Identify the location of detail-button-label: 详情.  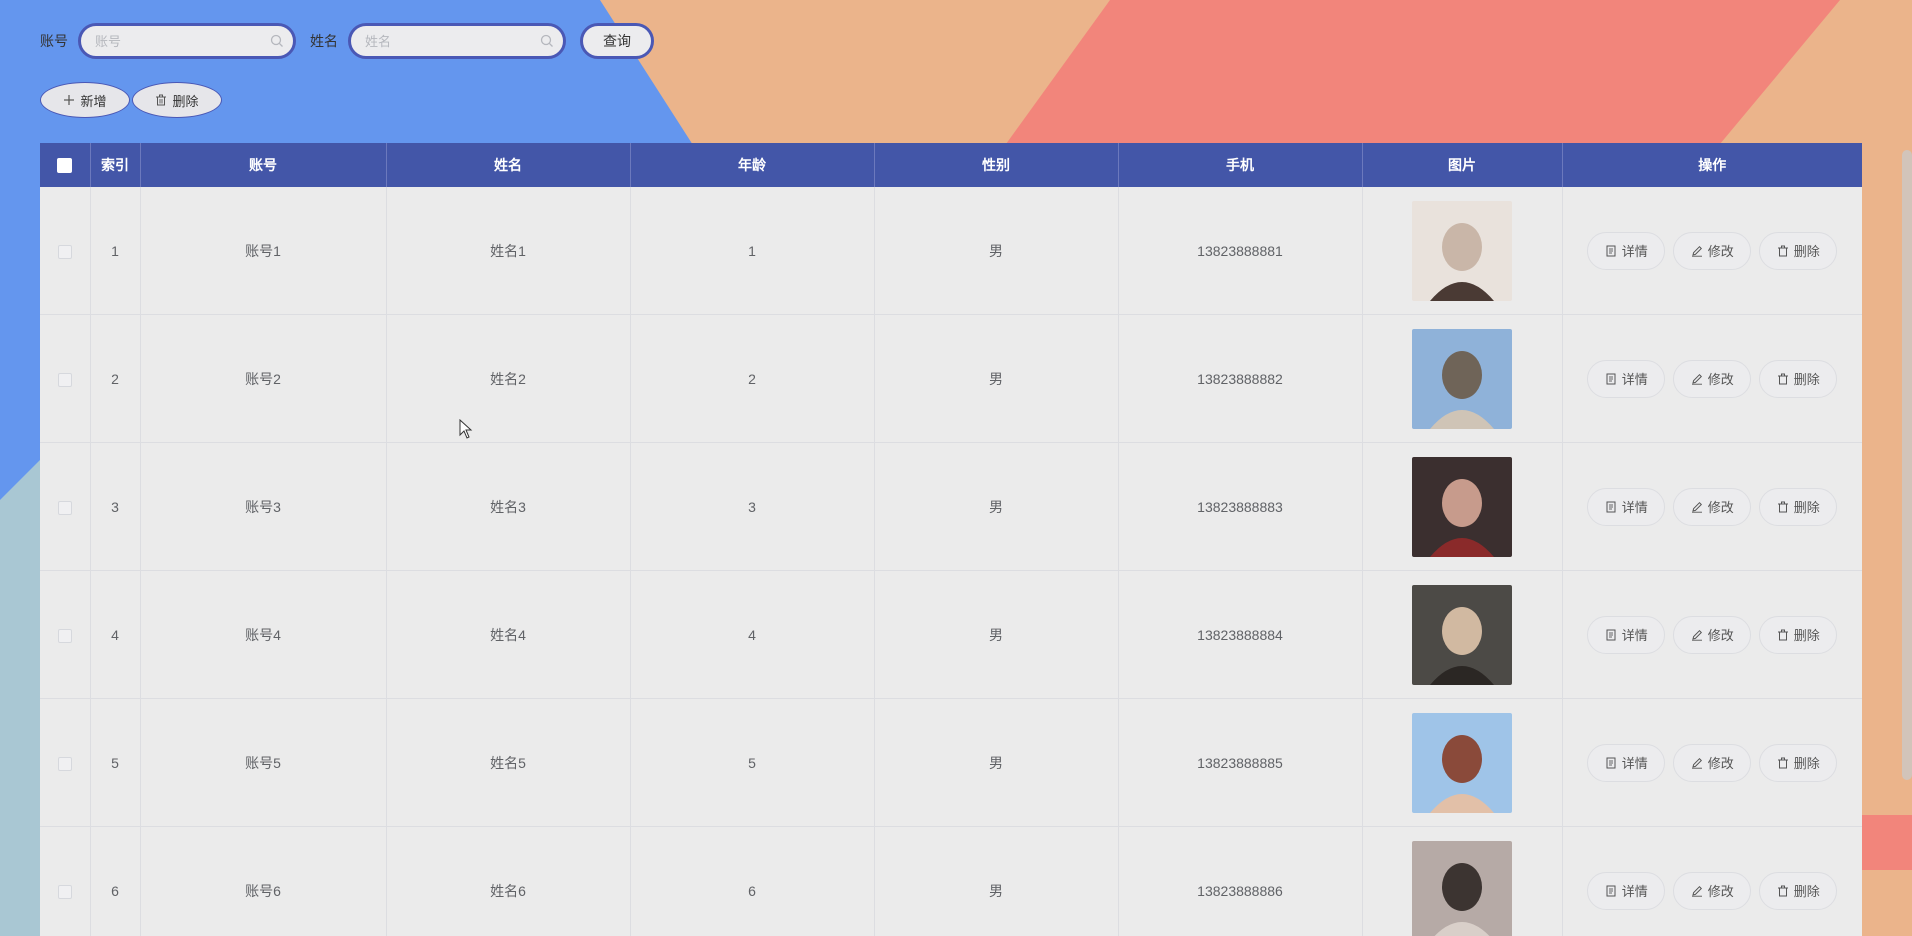
(1634, 379).